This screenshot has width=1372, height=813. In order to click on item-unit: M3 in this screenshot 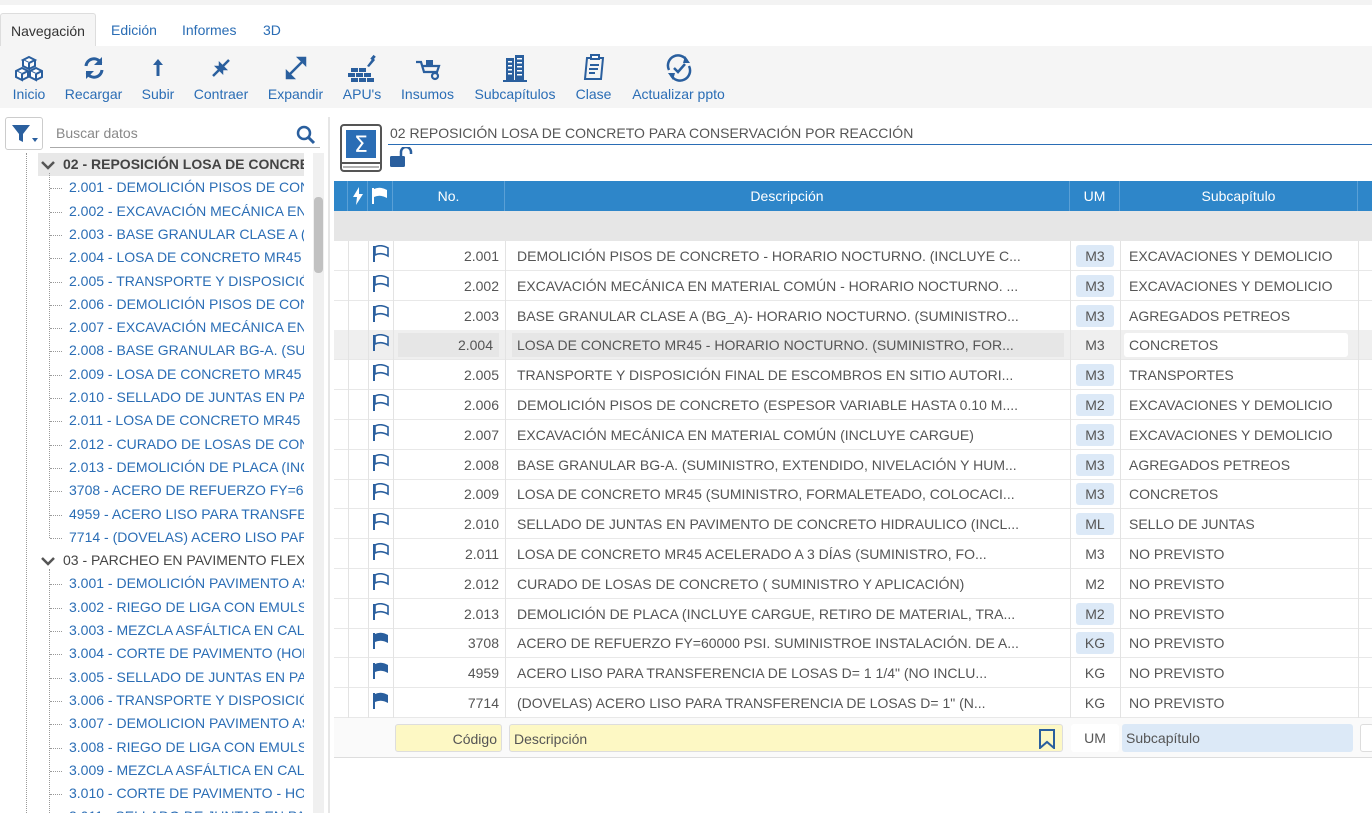, I will do `click(1095, 316)`.